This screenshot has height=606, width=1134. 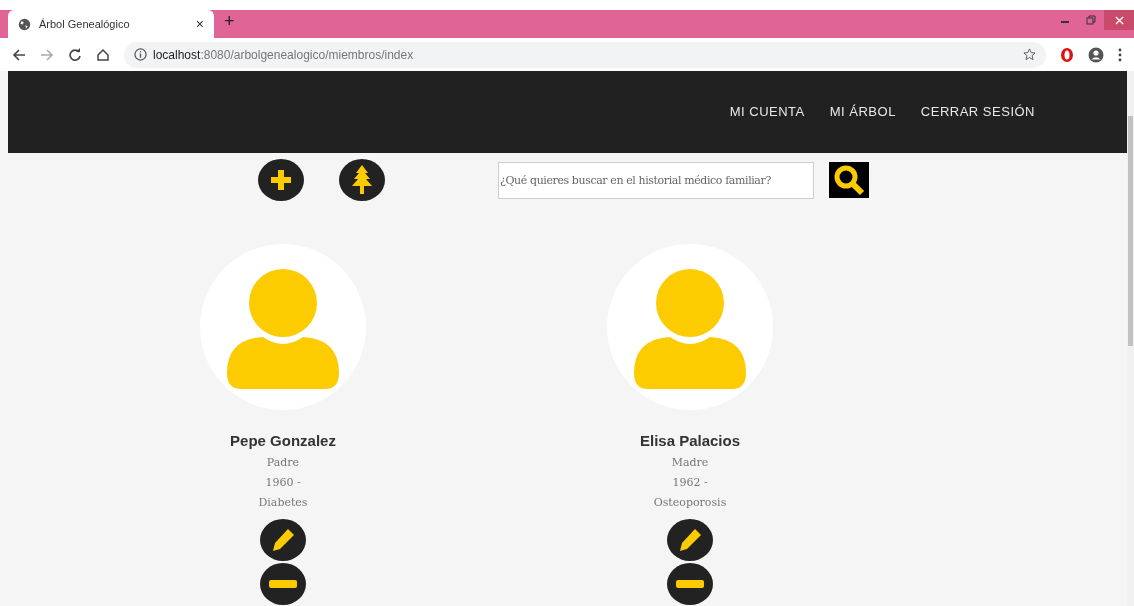 I want to click on url-text: localhost:8080/arbolgenealogico/miembros/index, so click(x=284, y=55).